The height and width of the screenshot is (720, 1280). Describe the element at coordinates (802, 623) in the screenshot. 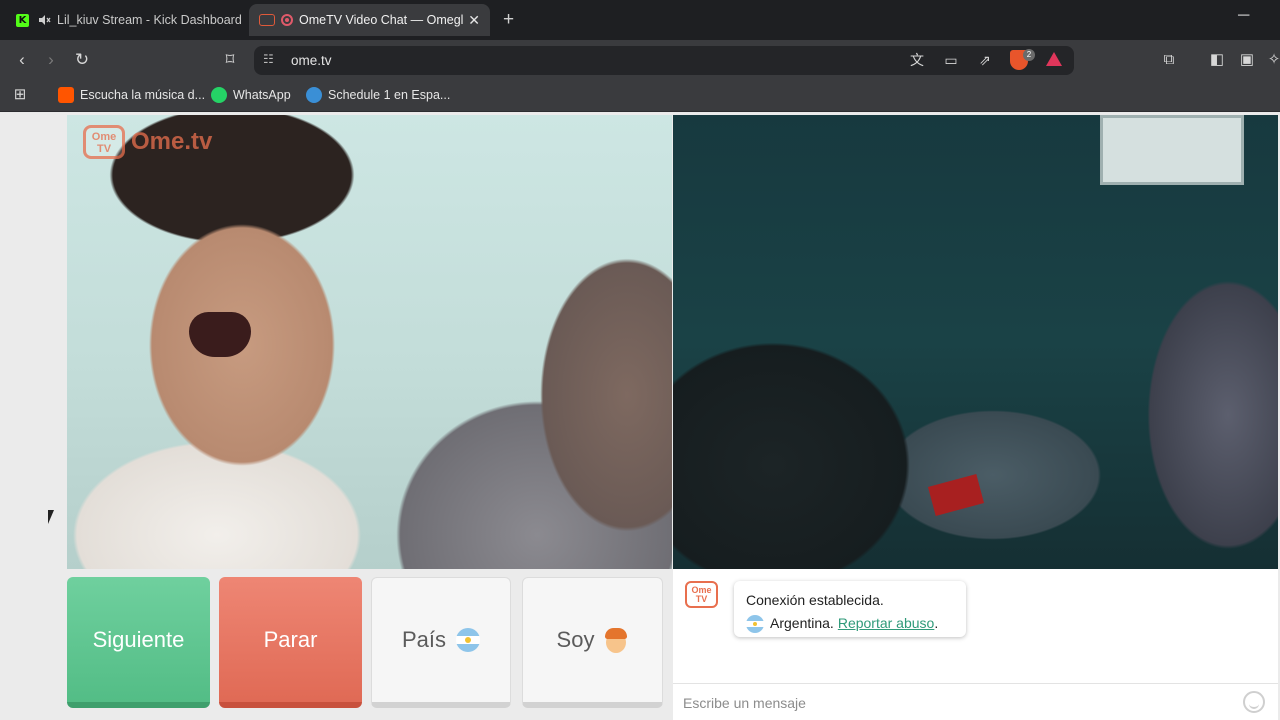

I see `partner-country-text: Argentina.` at that location.